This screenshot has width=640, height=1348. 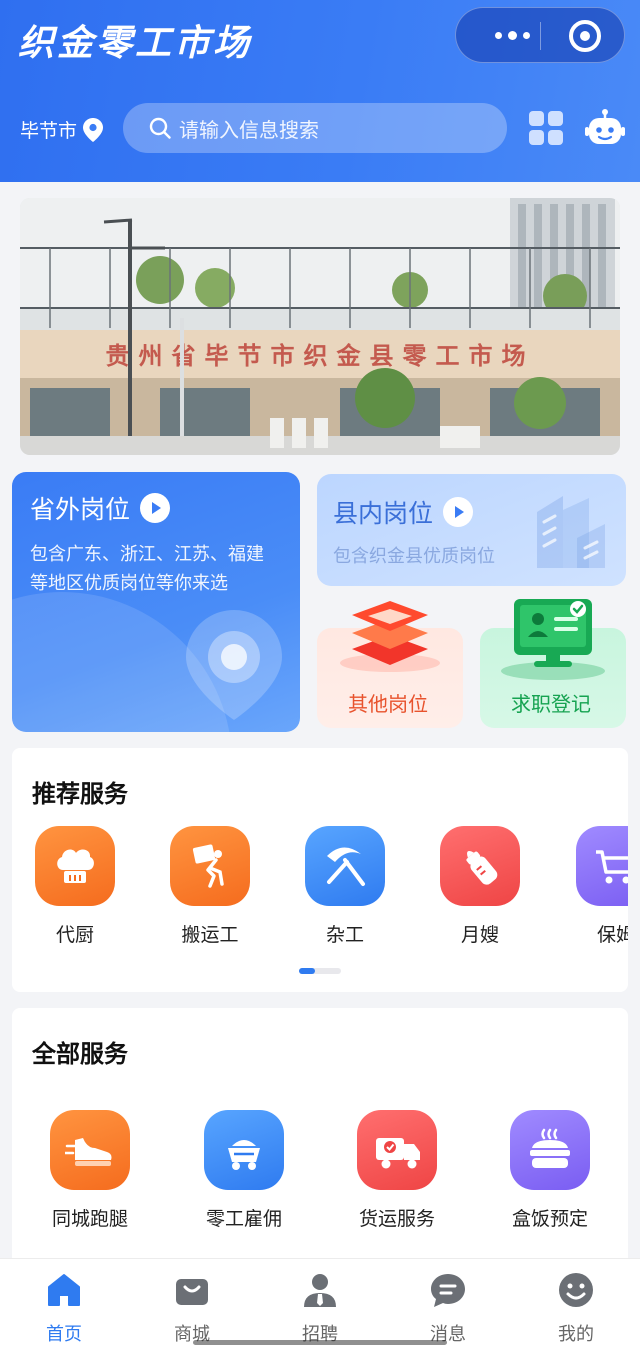 I want to click on tab-home: 首页, so click(x=64, y=1308).